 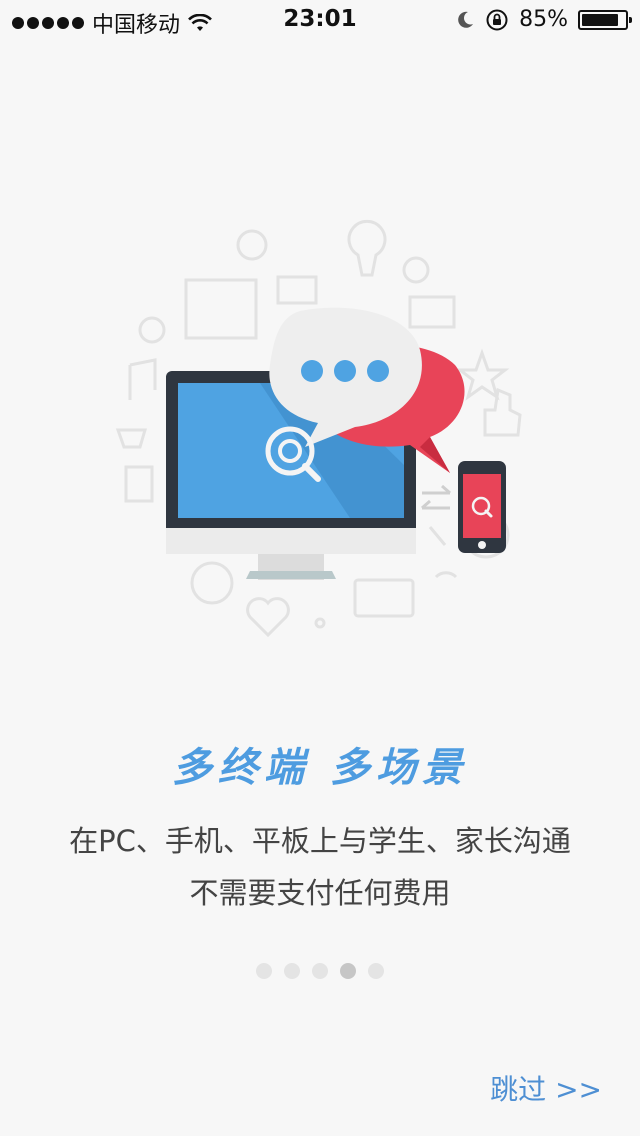 I want to click on skip-button: 跳过 >>, so click(x=546, y=1088).